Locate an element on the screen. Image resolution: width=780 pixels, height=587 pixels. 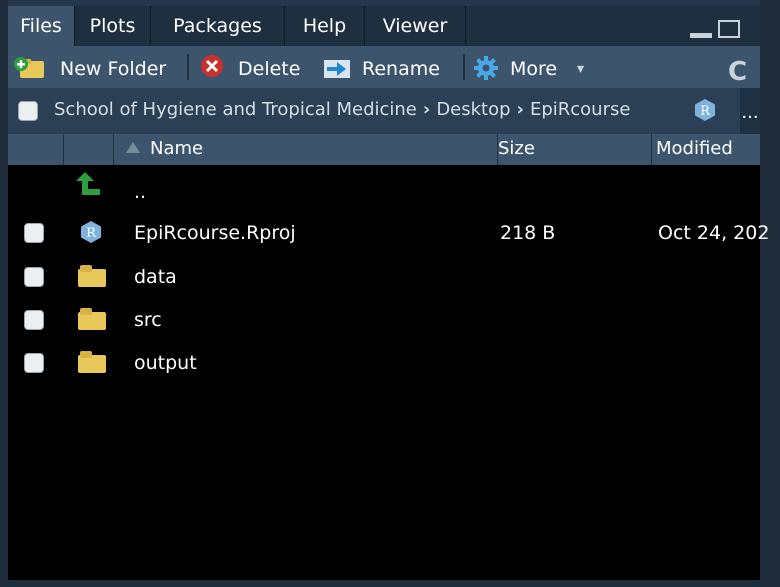
tab-viewer: Viewer is located at coordinates (415, 26).